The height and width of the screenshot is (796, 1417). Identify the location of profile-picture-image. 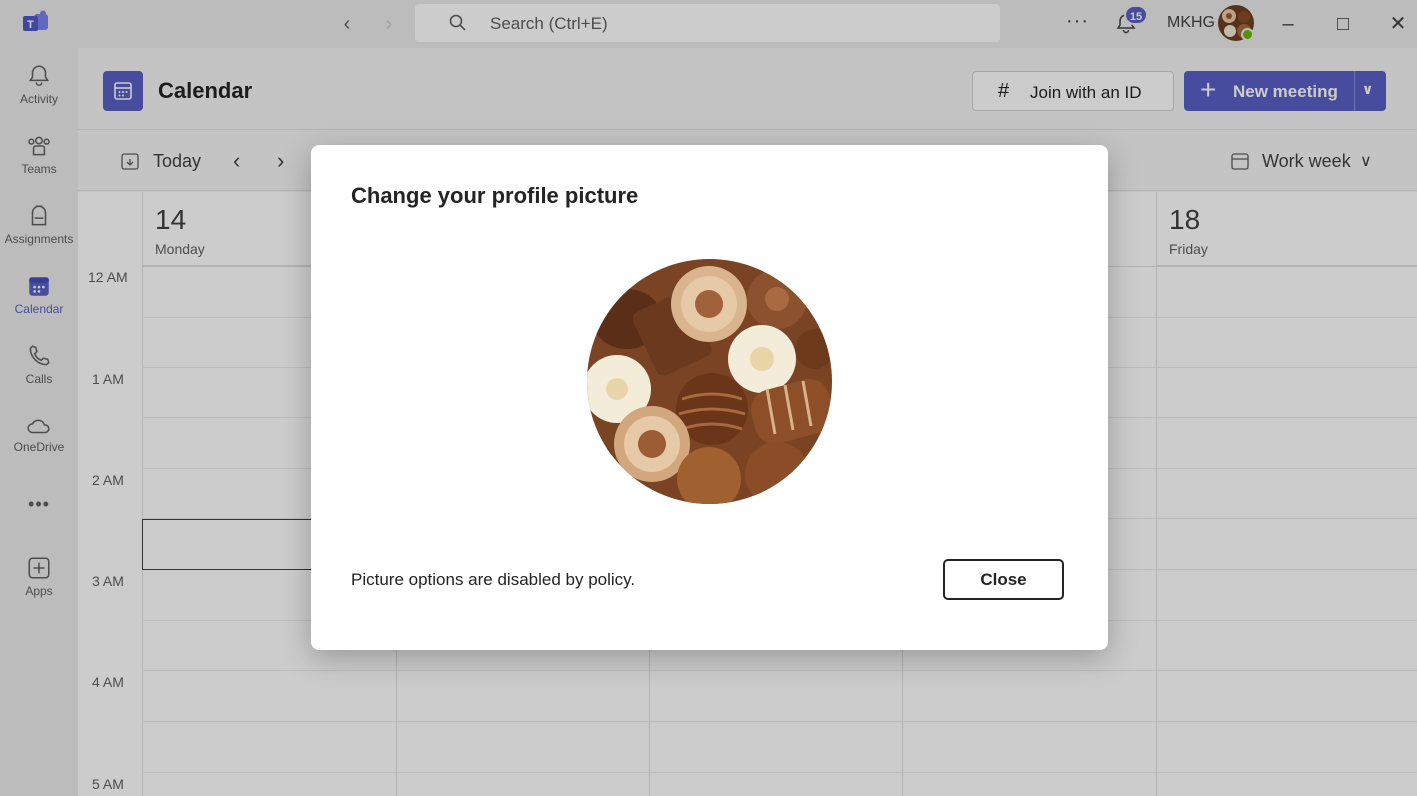
(709, 381).